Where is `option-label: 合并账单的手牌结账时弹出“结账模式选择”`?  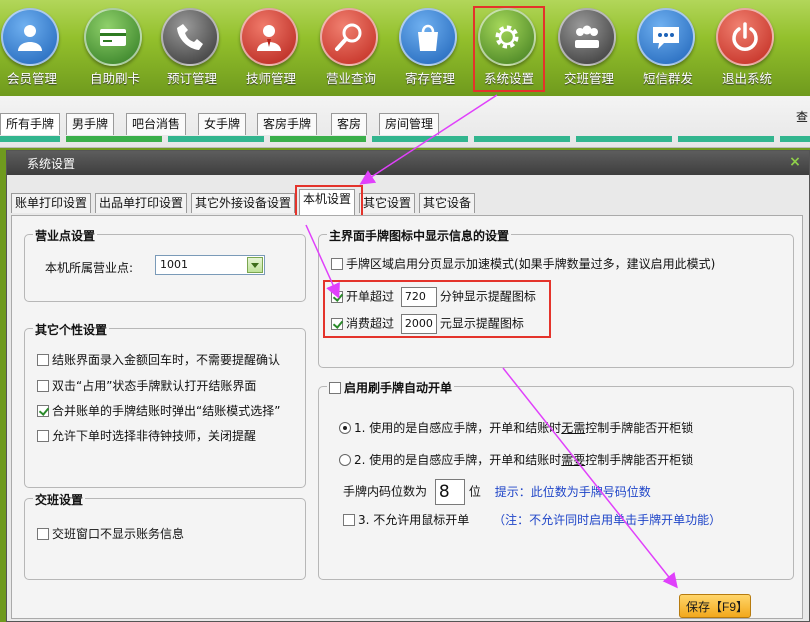 option-label: 合并账单的手牌结账时弹出“结账模式选择” is located at coordinates (166, 411).